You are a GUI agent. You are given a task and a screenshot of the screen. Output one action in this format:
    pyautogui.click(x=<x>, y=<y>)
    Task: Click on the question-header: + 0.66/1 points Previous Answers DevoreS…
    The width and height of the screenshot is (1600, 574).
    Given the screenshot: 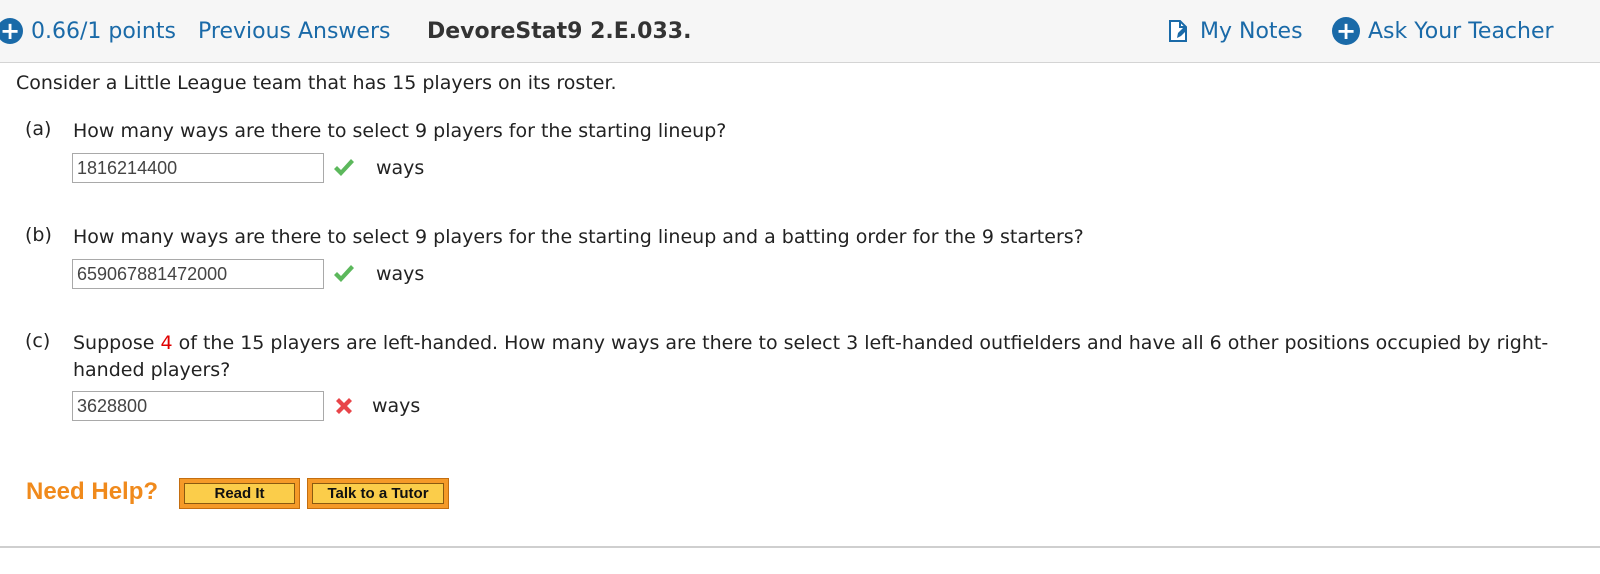 What is the action you would take?
    pyautogui.click(x=800, y=31)
    